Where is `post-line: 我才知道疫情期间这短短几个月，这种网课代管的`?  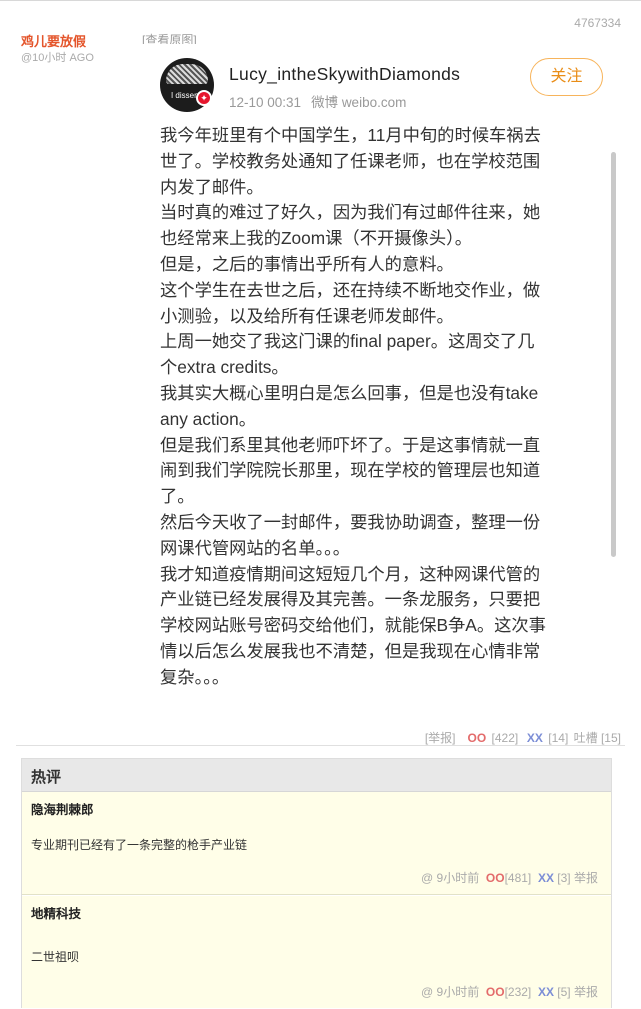 post-line: 我才知道疫情期间这短短几个月，这种网课代管的 is located at coordinates (350, 573).